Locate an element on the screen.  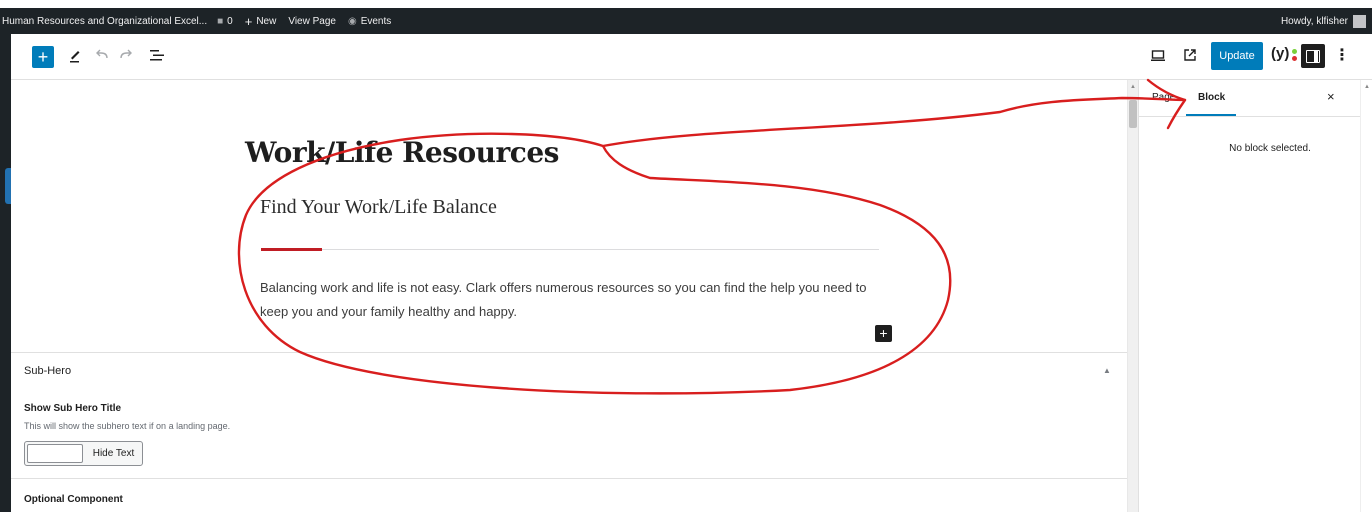
settings-sidebar: Page Block × No block selected. is located at coordinates (1249, 296).